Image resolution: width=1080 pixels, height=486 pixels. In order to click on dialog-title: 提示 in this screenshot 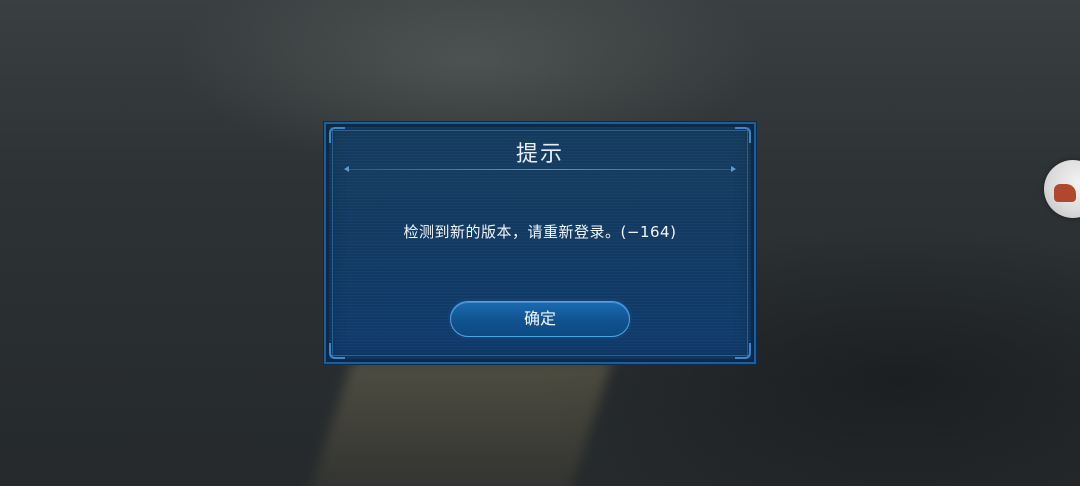, I will do `click(539, 154)`.